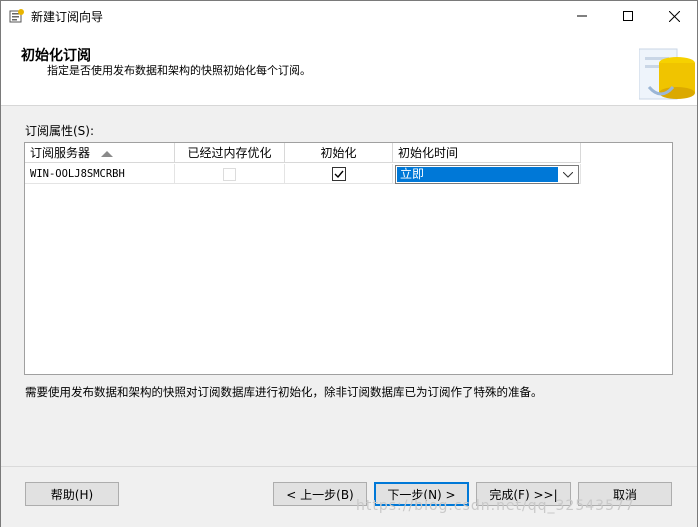 This screenshot has width=698, height=527. I want to click on maximize-icon, so click(628, 16).